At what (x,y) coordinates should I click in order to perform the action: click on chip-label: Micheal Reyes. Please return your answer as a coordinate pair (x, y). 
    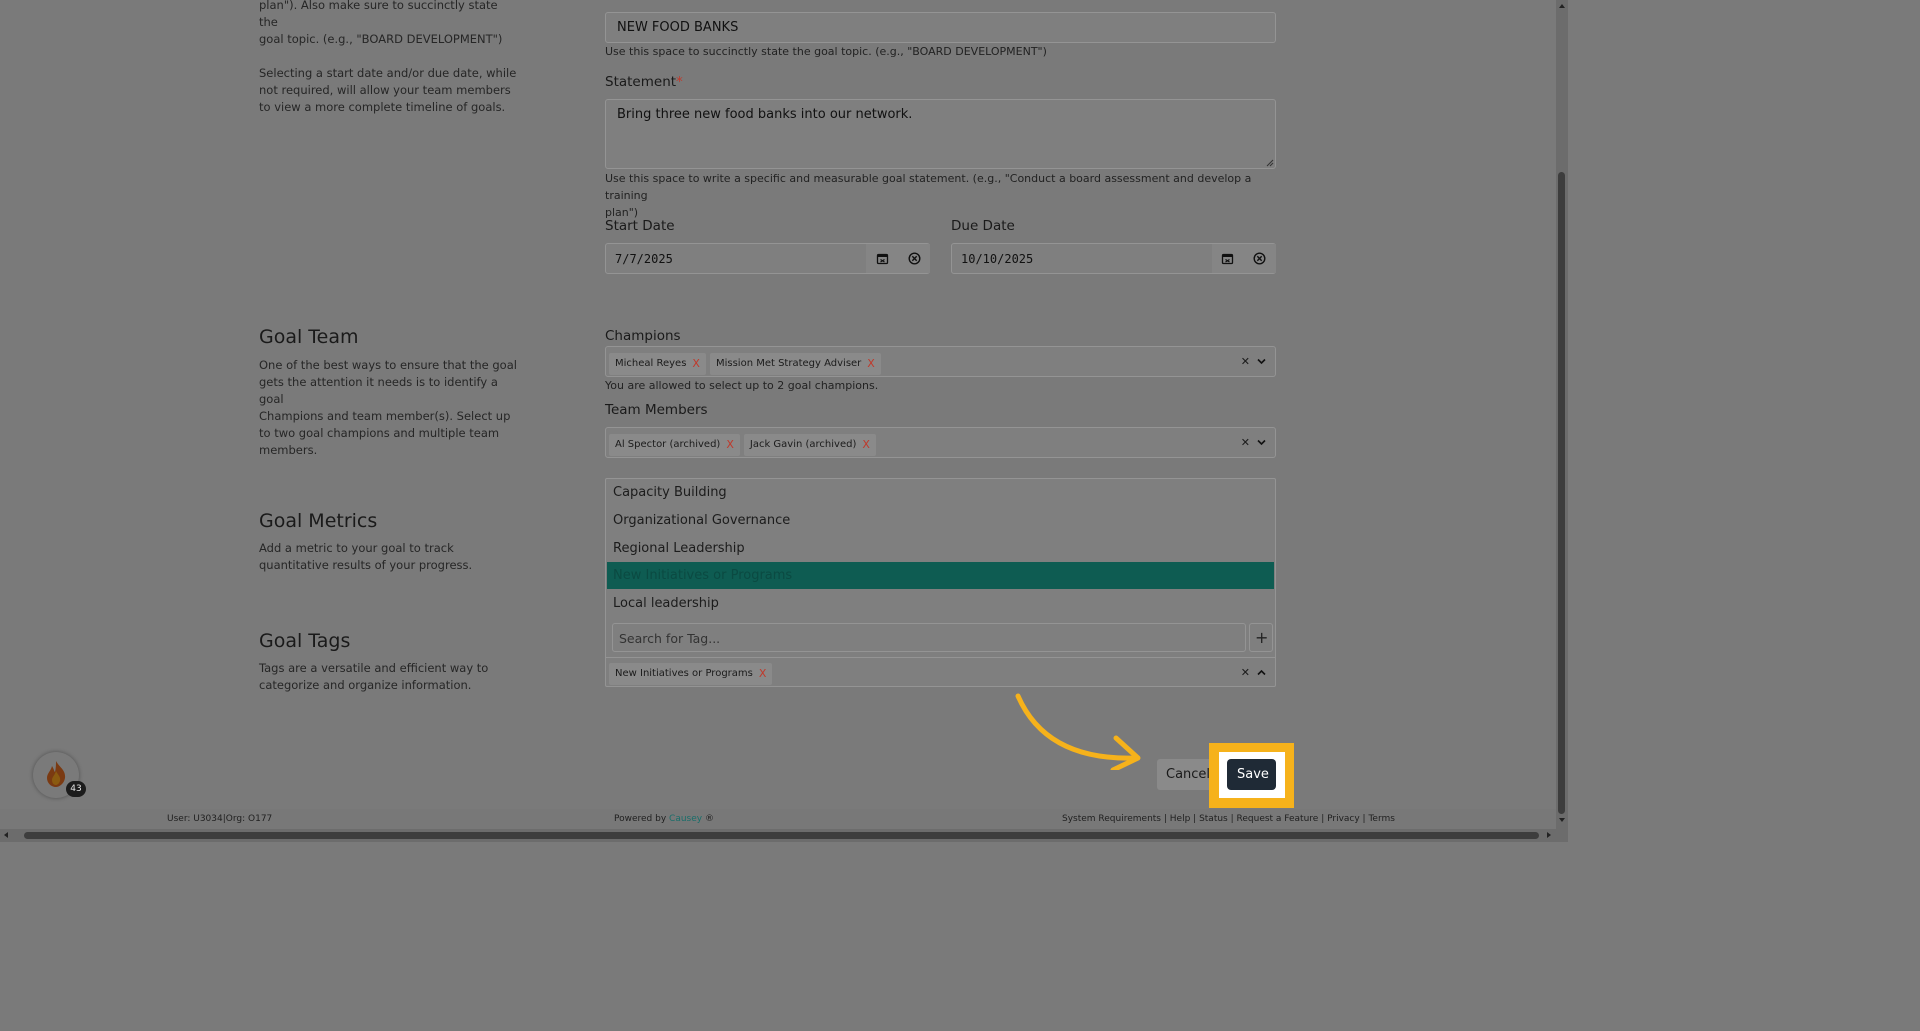
    Looking at the image, I should click on (651, 363).